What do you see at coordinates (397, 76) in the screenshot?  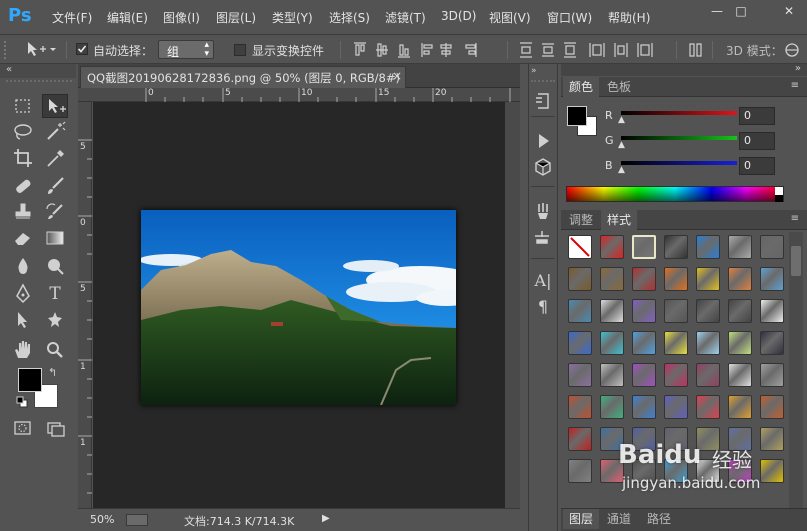 I see `document-tab-close-icon: ×` at bounding box center [397, 76].